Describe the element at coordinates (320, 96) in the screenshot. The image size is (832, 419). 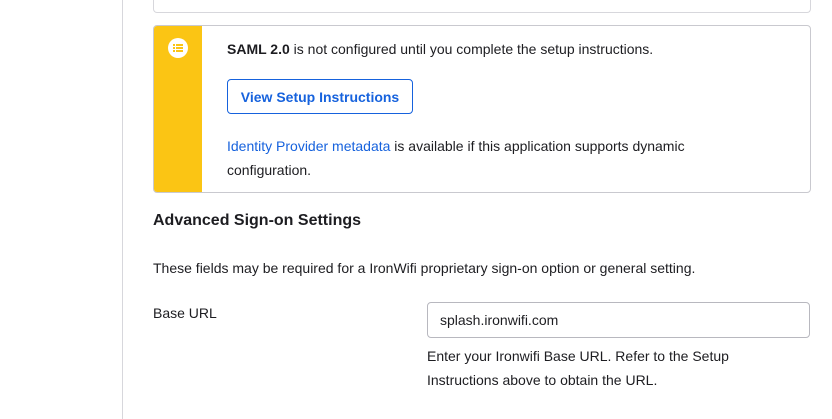
I see `view-setup-instructions-button: View Setup Instructions` at that location.